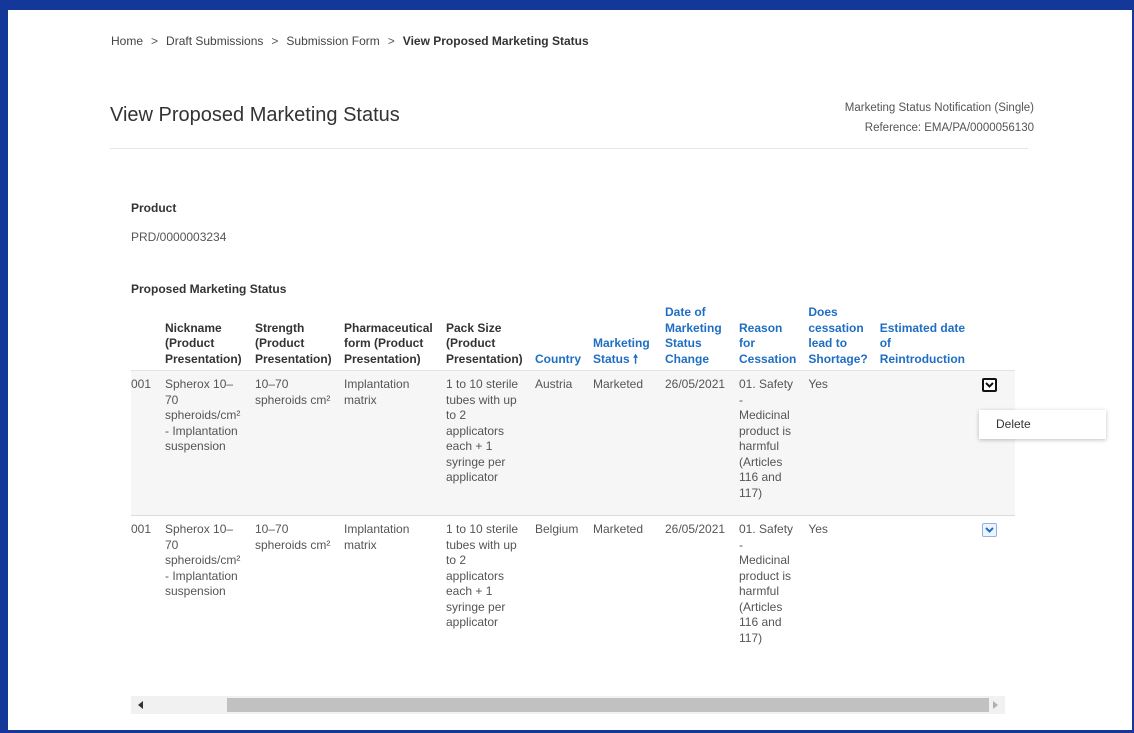 The height and width of the screenshot is (733, 1134). Describe the element at coordinates (939, 108) in the screenshot. I see `notification-type: Marketing Status Notification (Single)` at that location.